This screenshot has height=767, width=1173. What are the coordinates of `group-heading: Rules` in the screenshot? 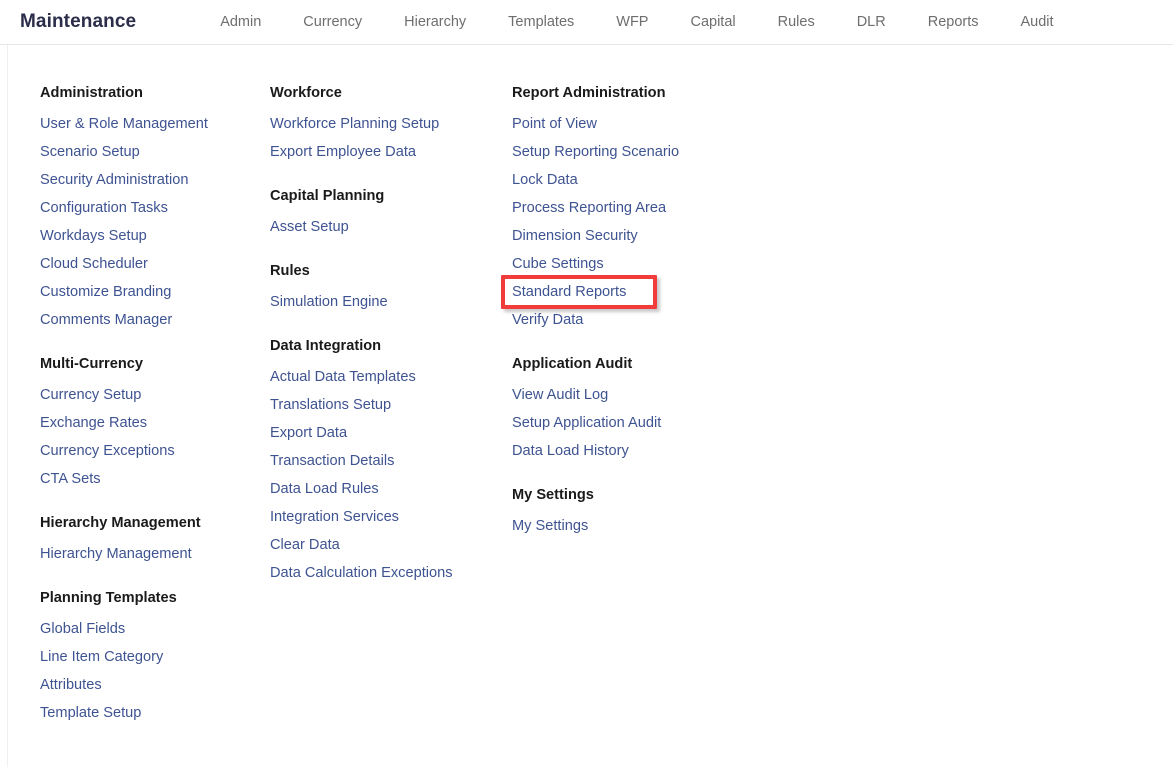 It's located at (290, 271).